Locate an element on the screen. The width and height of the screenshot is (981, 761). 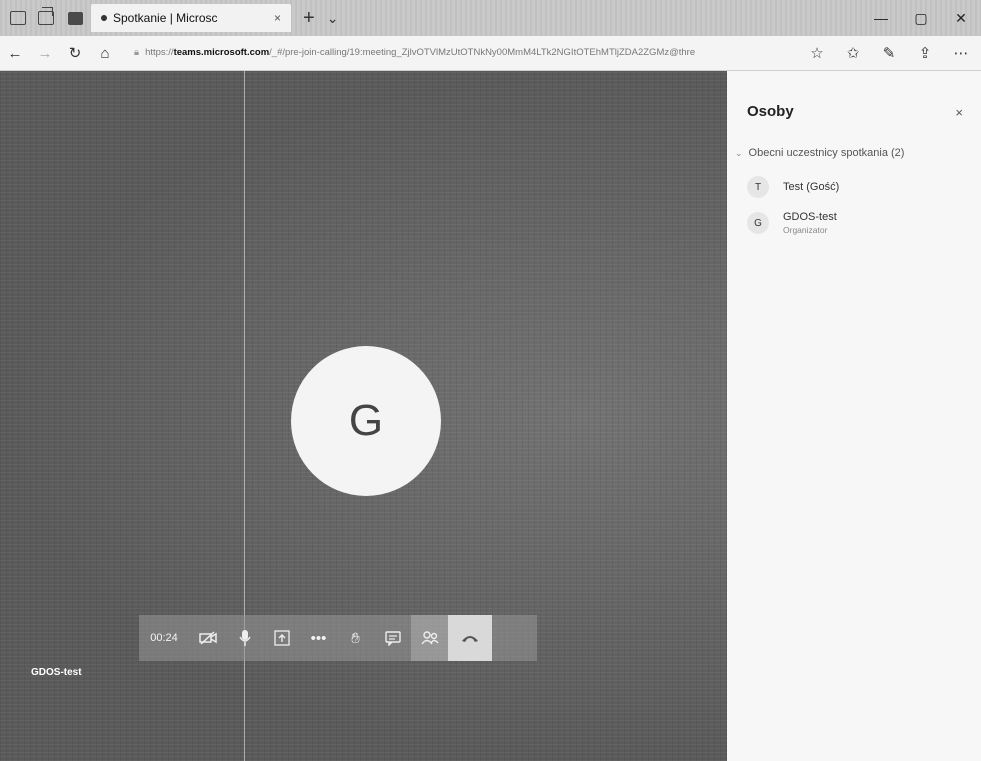
participant-name: GDOS-test is located at coordinates (810, 217).